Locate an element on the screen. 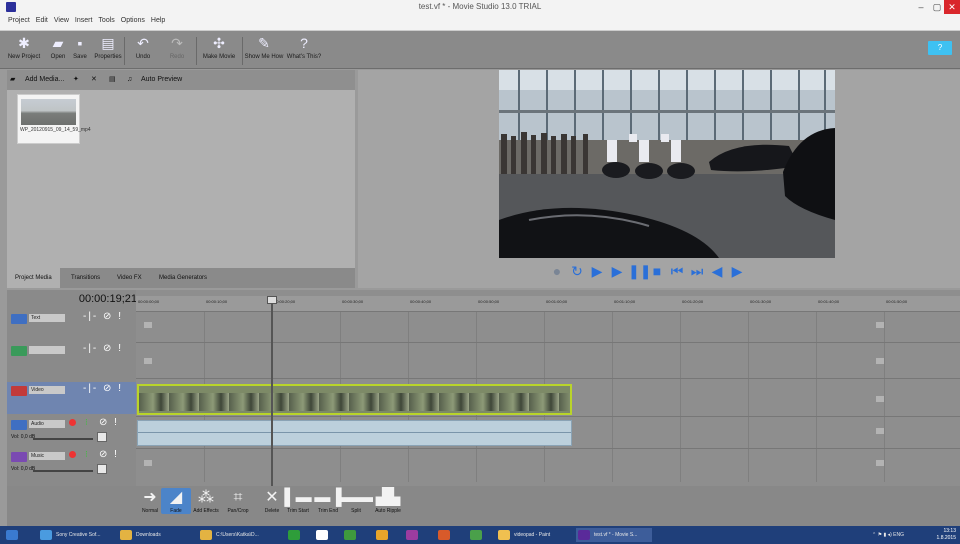 This screenshot has height=544, width=960. clock: 13:13 1.8.2015 is located at coordinates (943, 535).